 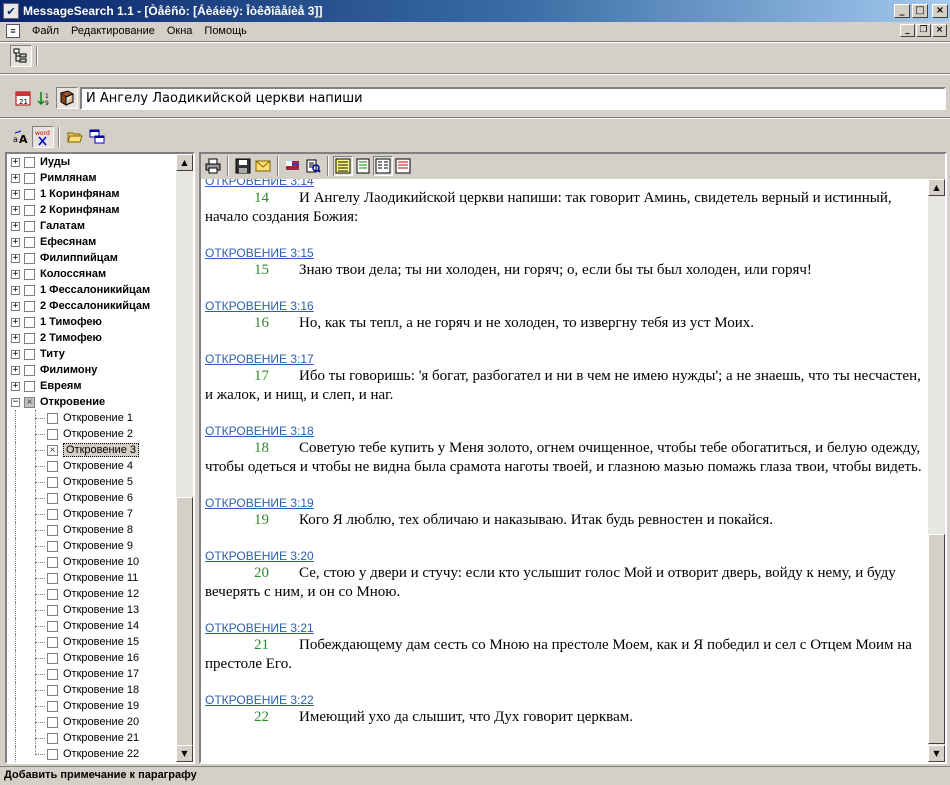 What do you see at coordinates (513, 98) in the screenshot?
I see `search-input` at bounding box center [513, 98].